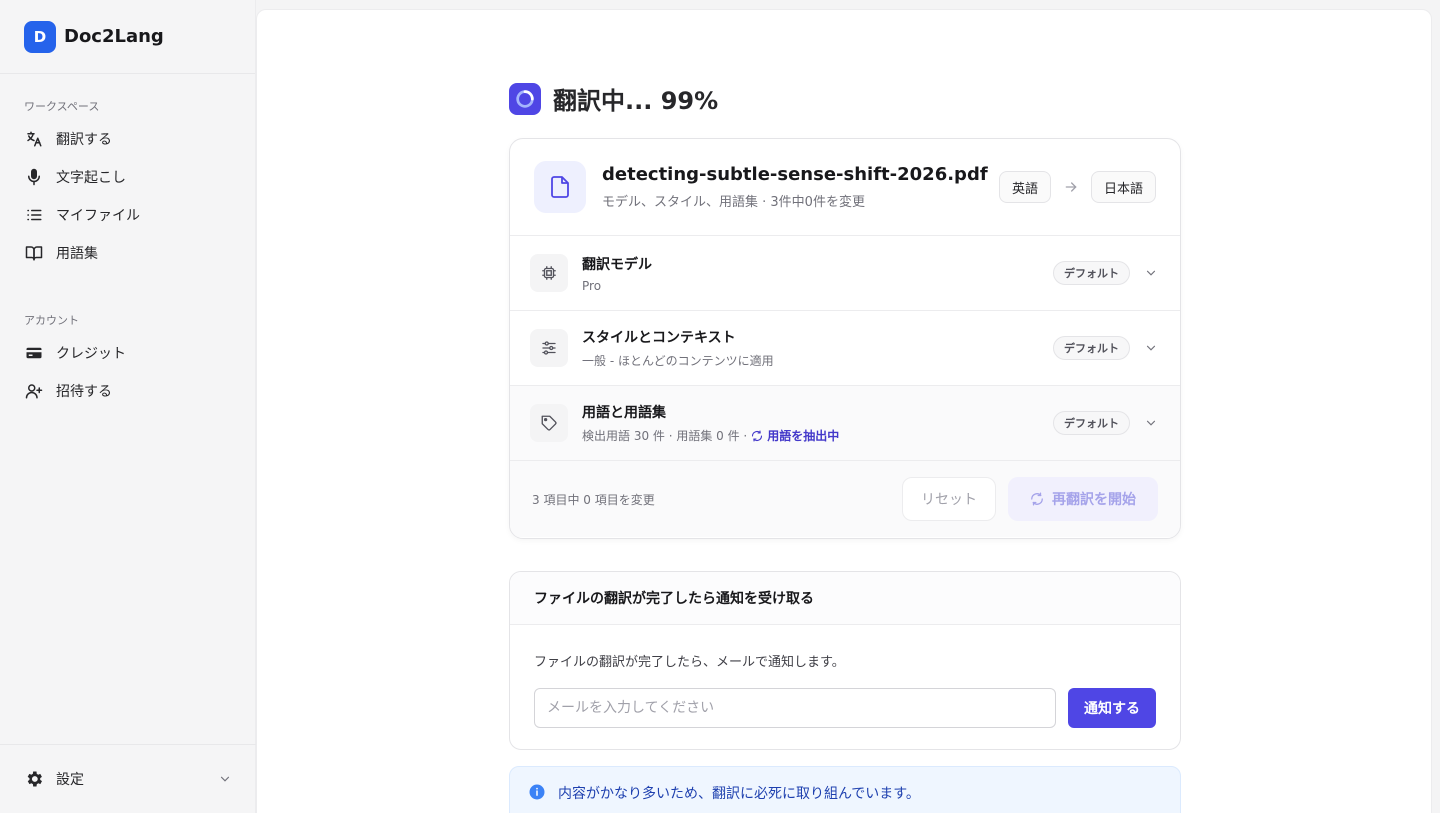 Image resolution: width=1440 pixels, height=813 pixels. What do you see at coordinates (845, 676) in the screenshot?
I see `notify-body: ファイルの翻訳が完了したら、メールで通知します。 通知する` at bounding box center [845, 676].